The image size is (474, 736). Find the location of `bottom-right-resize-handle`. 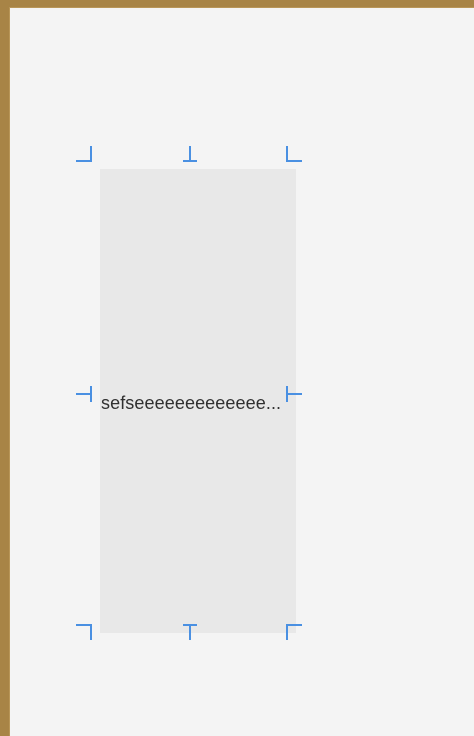

bottom-right-resize-handle is located at coordinates (294, 632).